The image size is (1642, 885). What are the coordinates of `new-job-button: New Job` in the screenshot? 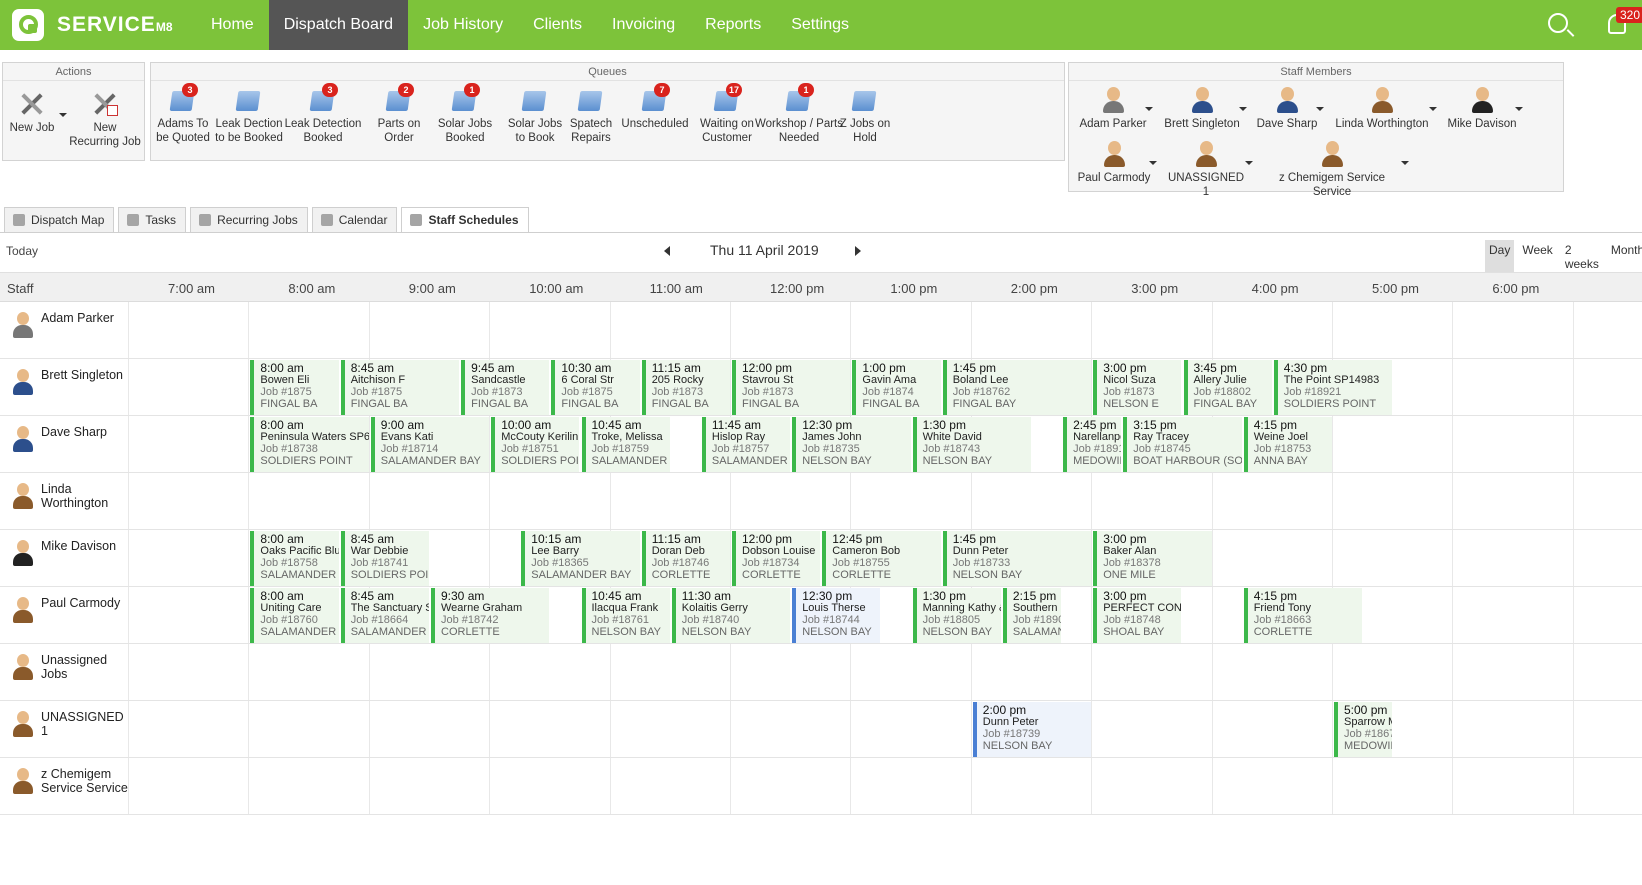 It's located at (32, 113).